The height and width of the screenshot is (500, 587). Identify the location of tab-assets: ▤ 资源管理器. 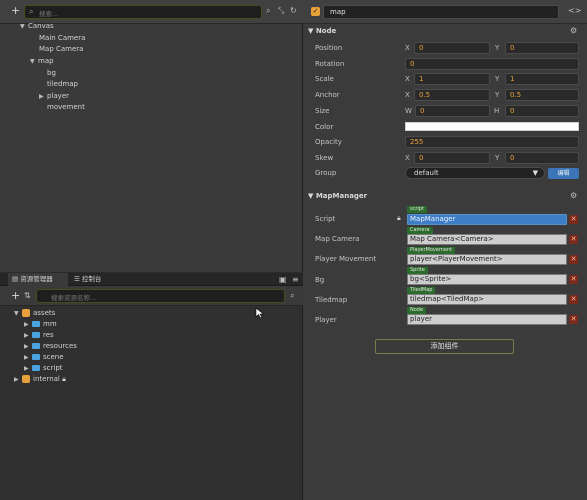
(38, 279).